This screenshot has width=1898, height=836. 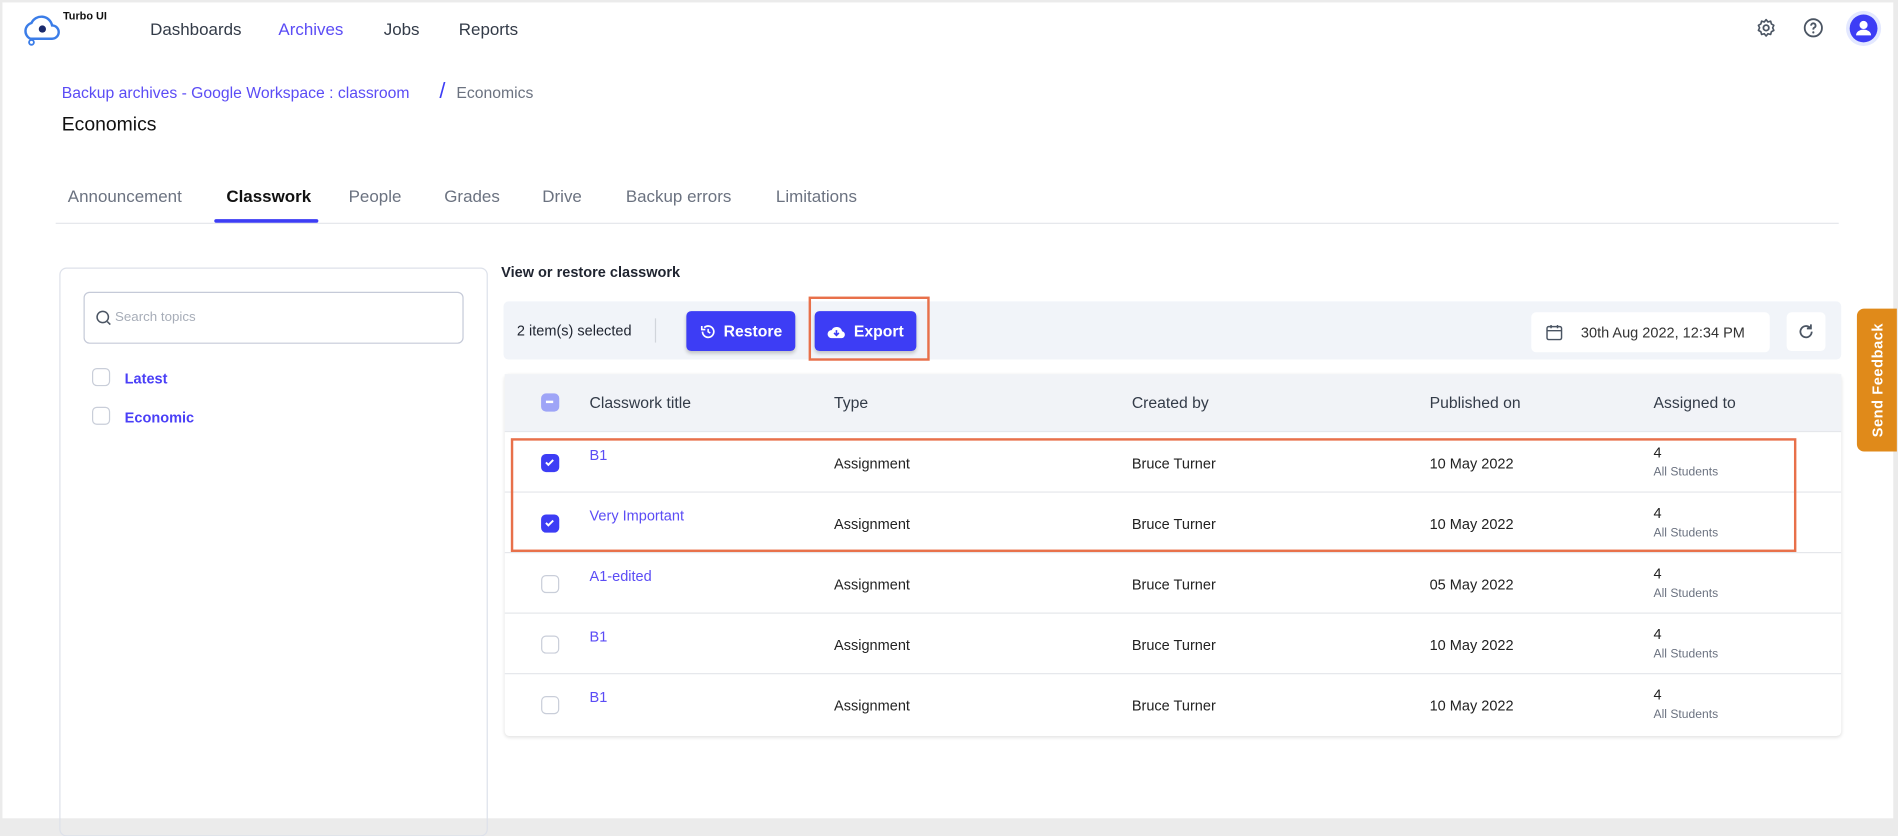 I want to click on export-highlight, so click(x=869, y=328).